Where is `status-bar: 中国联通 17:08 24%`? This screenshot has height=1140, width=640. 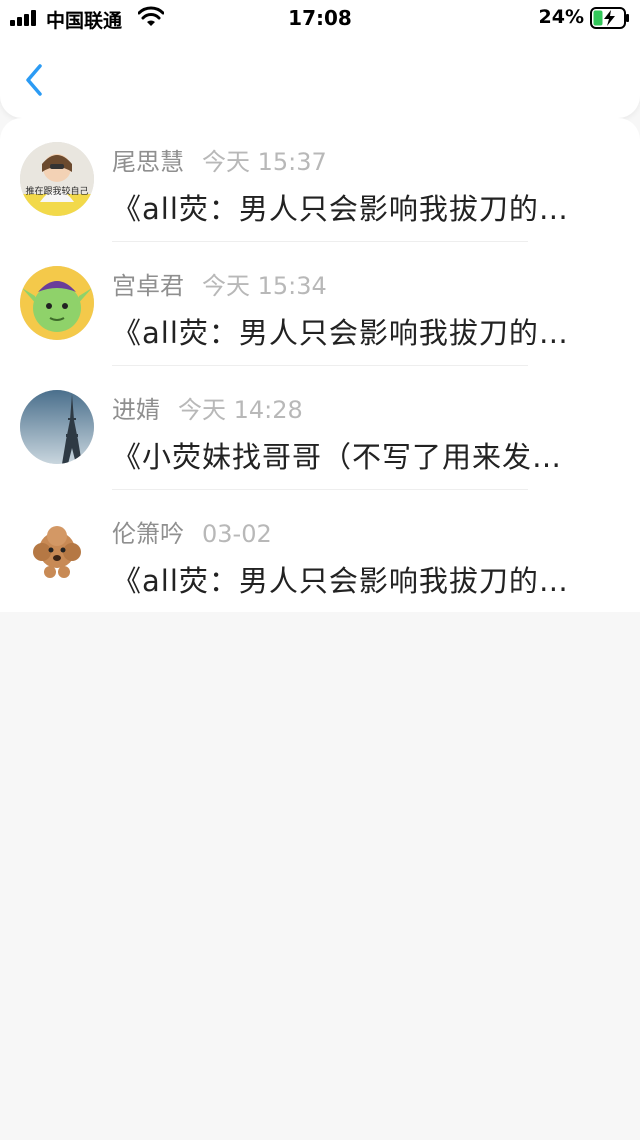
status-bar: 中国联通 17:08 24% is located at coordinates (320, 18).